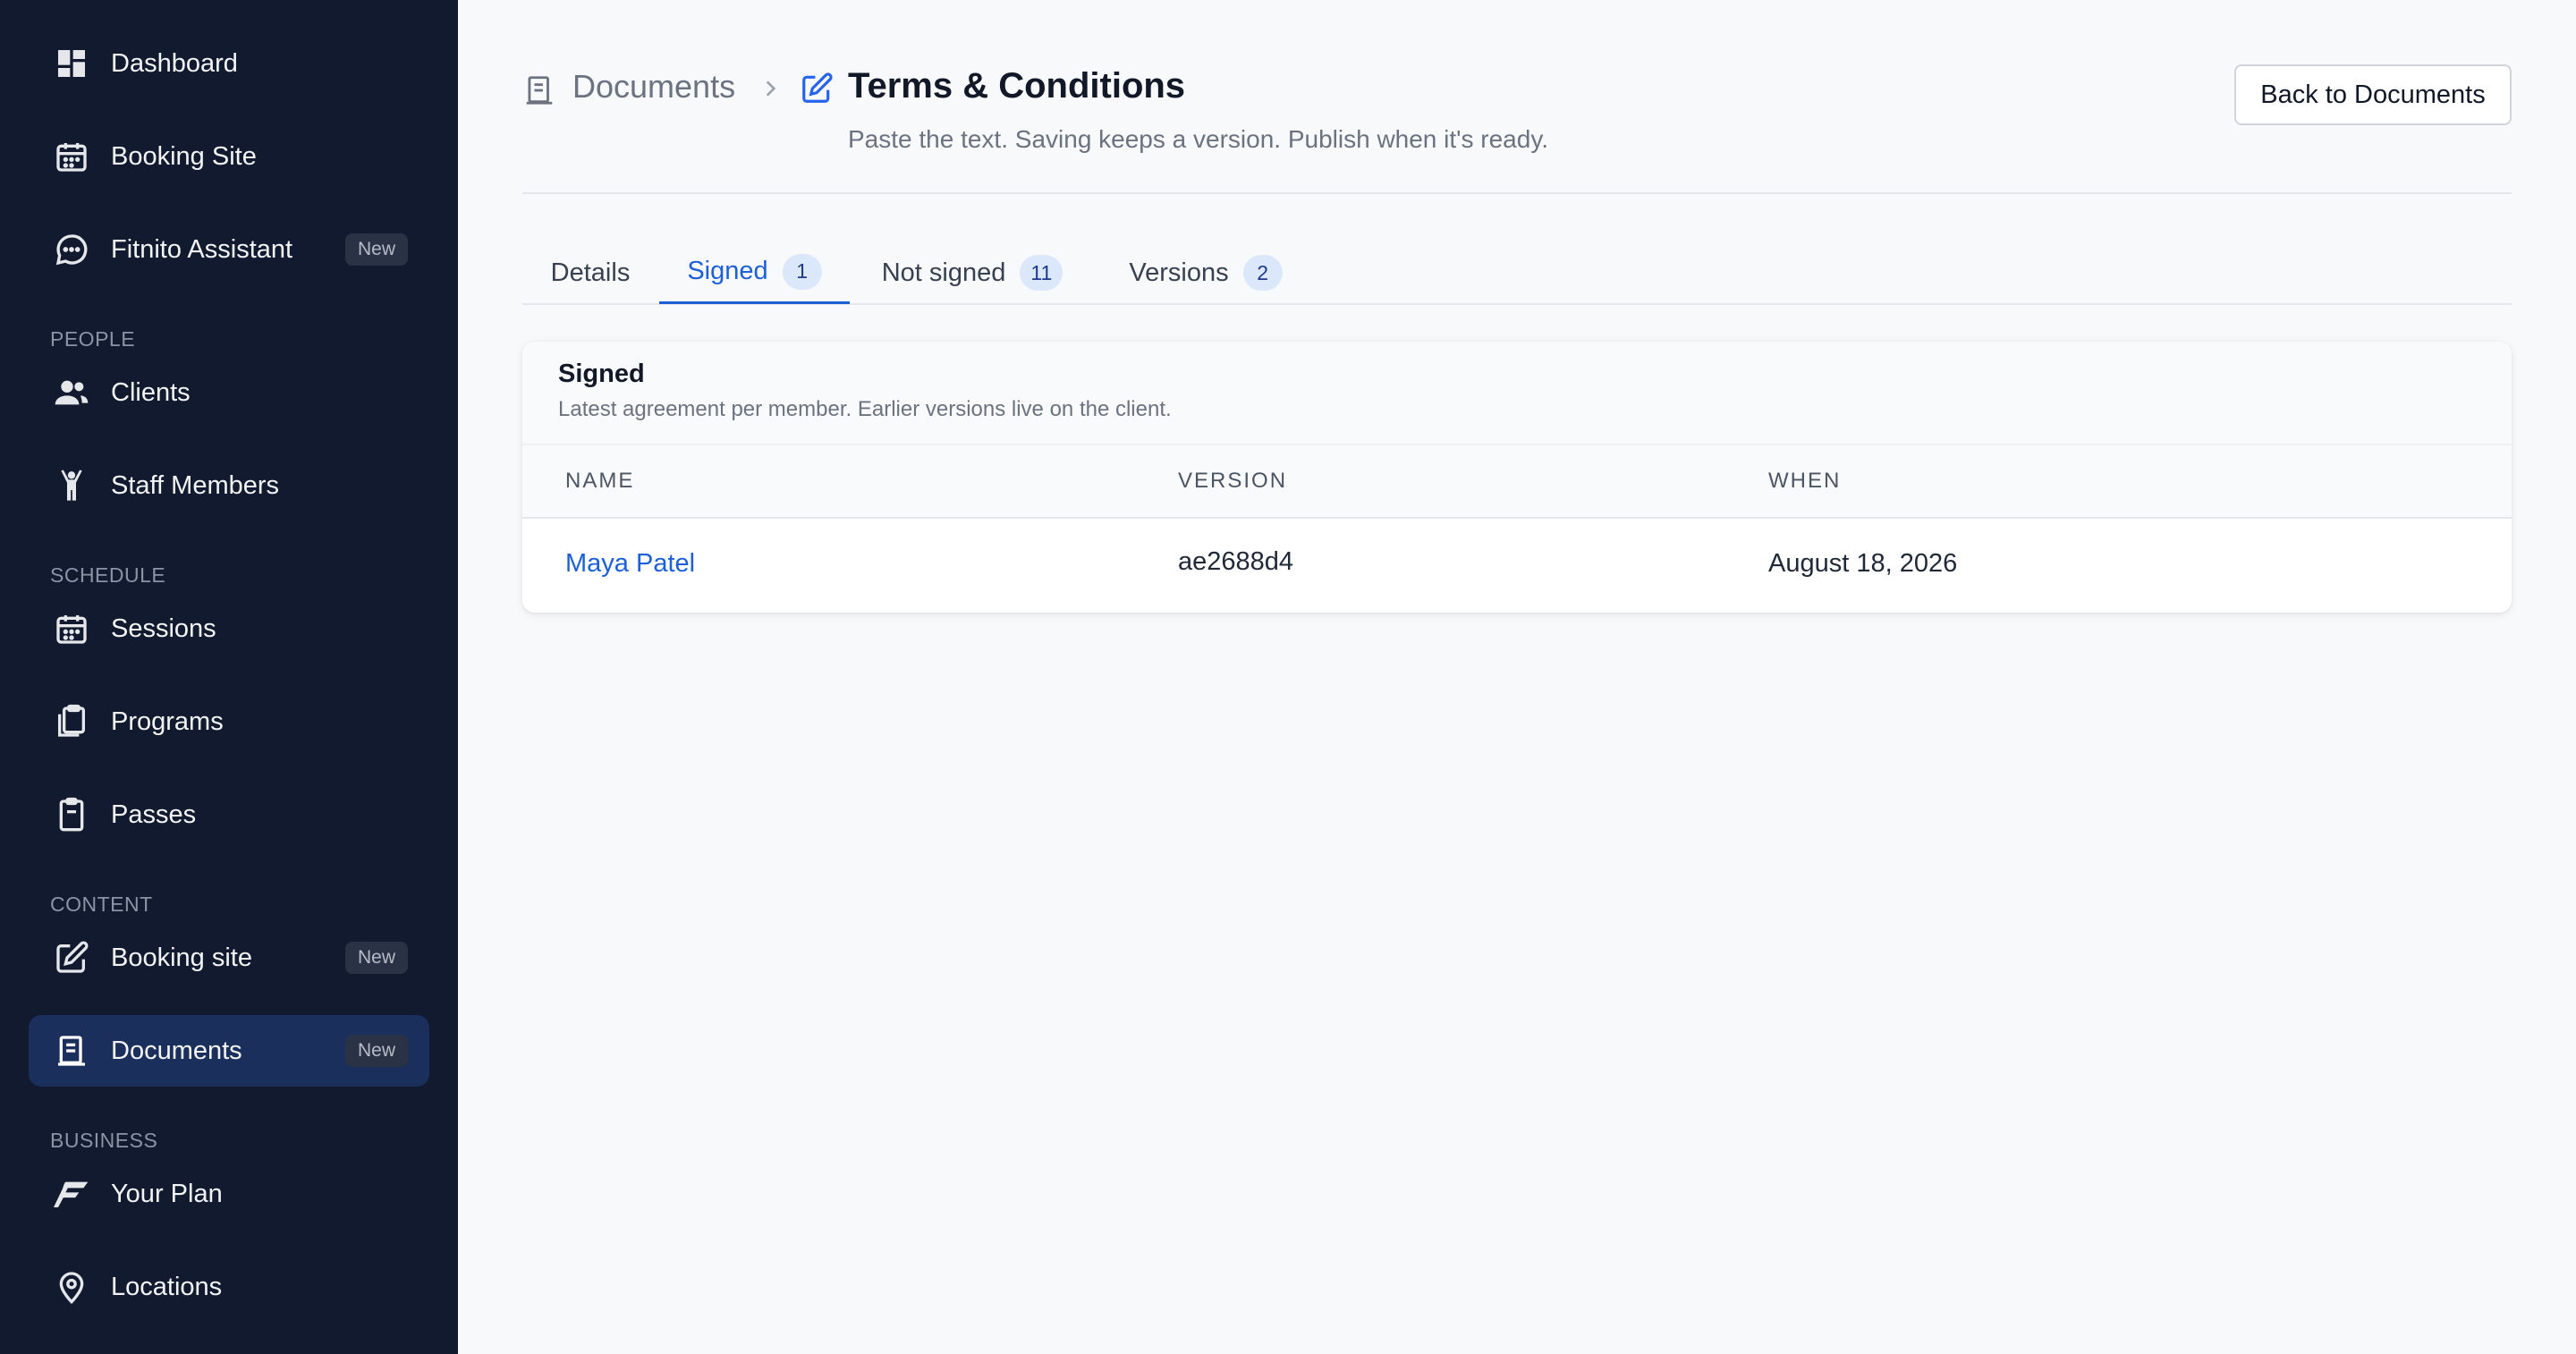 This screenshot has width=2576, height=1354. I want to click on tab-label: Signed, so click(727, 271).